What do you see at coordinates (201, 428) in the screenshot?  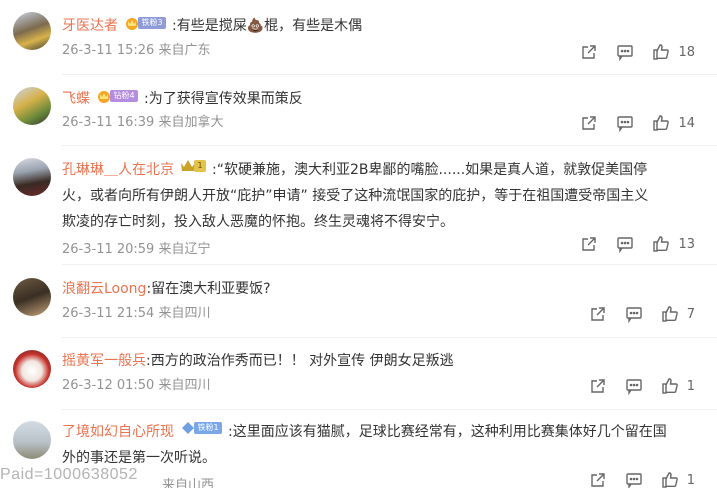 I see `fan-badge: 铁粉1` at bounding box center [201, 428].